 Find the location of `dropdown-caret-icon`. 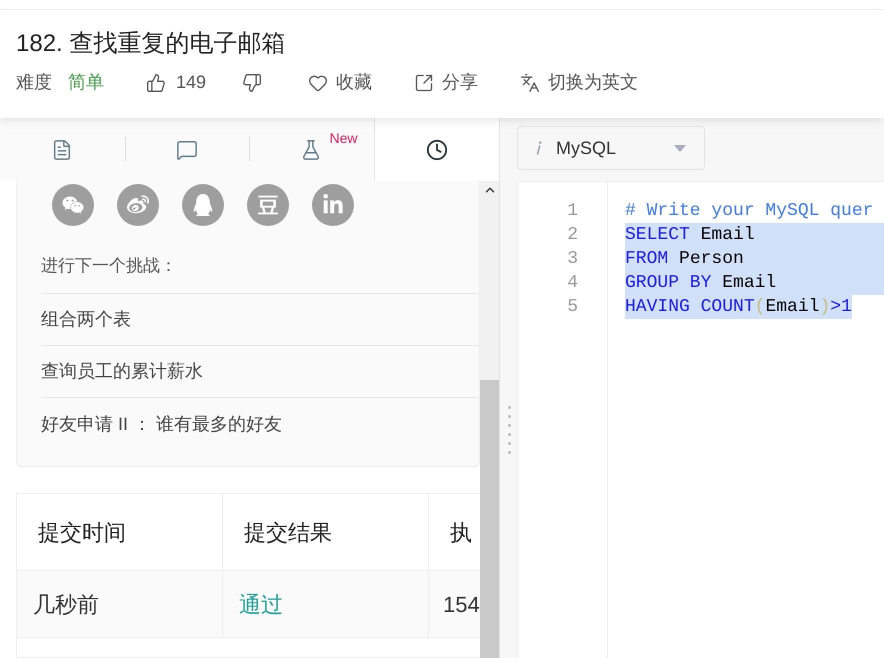

dropdown-caret-icon is located at coordinates (680, 148).